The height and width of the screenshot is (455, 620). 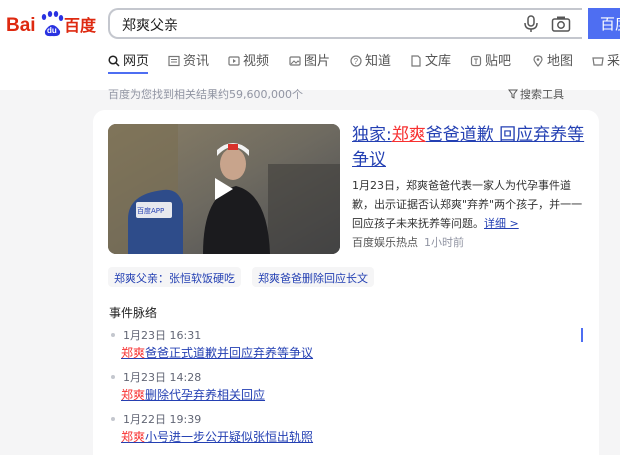 What do you see at coordinates (378, 61) in the screenshot?
I see `tab-label: 知道` at bounding box center [378, 61].